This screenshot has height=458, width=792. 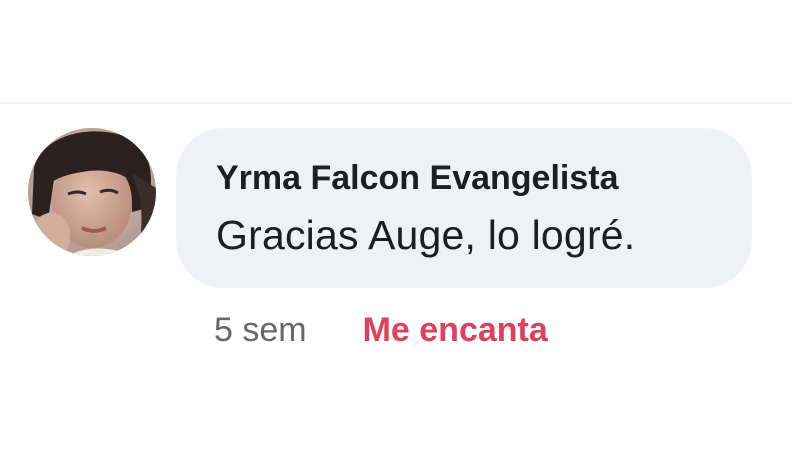 I want to click on comment-meta: 5 sem Me encanta, so click(x=381, y=330).